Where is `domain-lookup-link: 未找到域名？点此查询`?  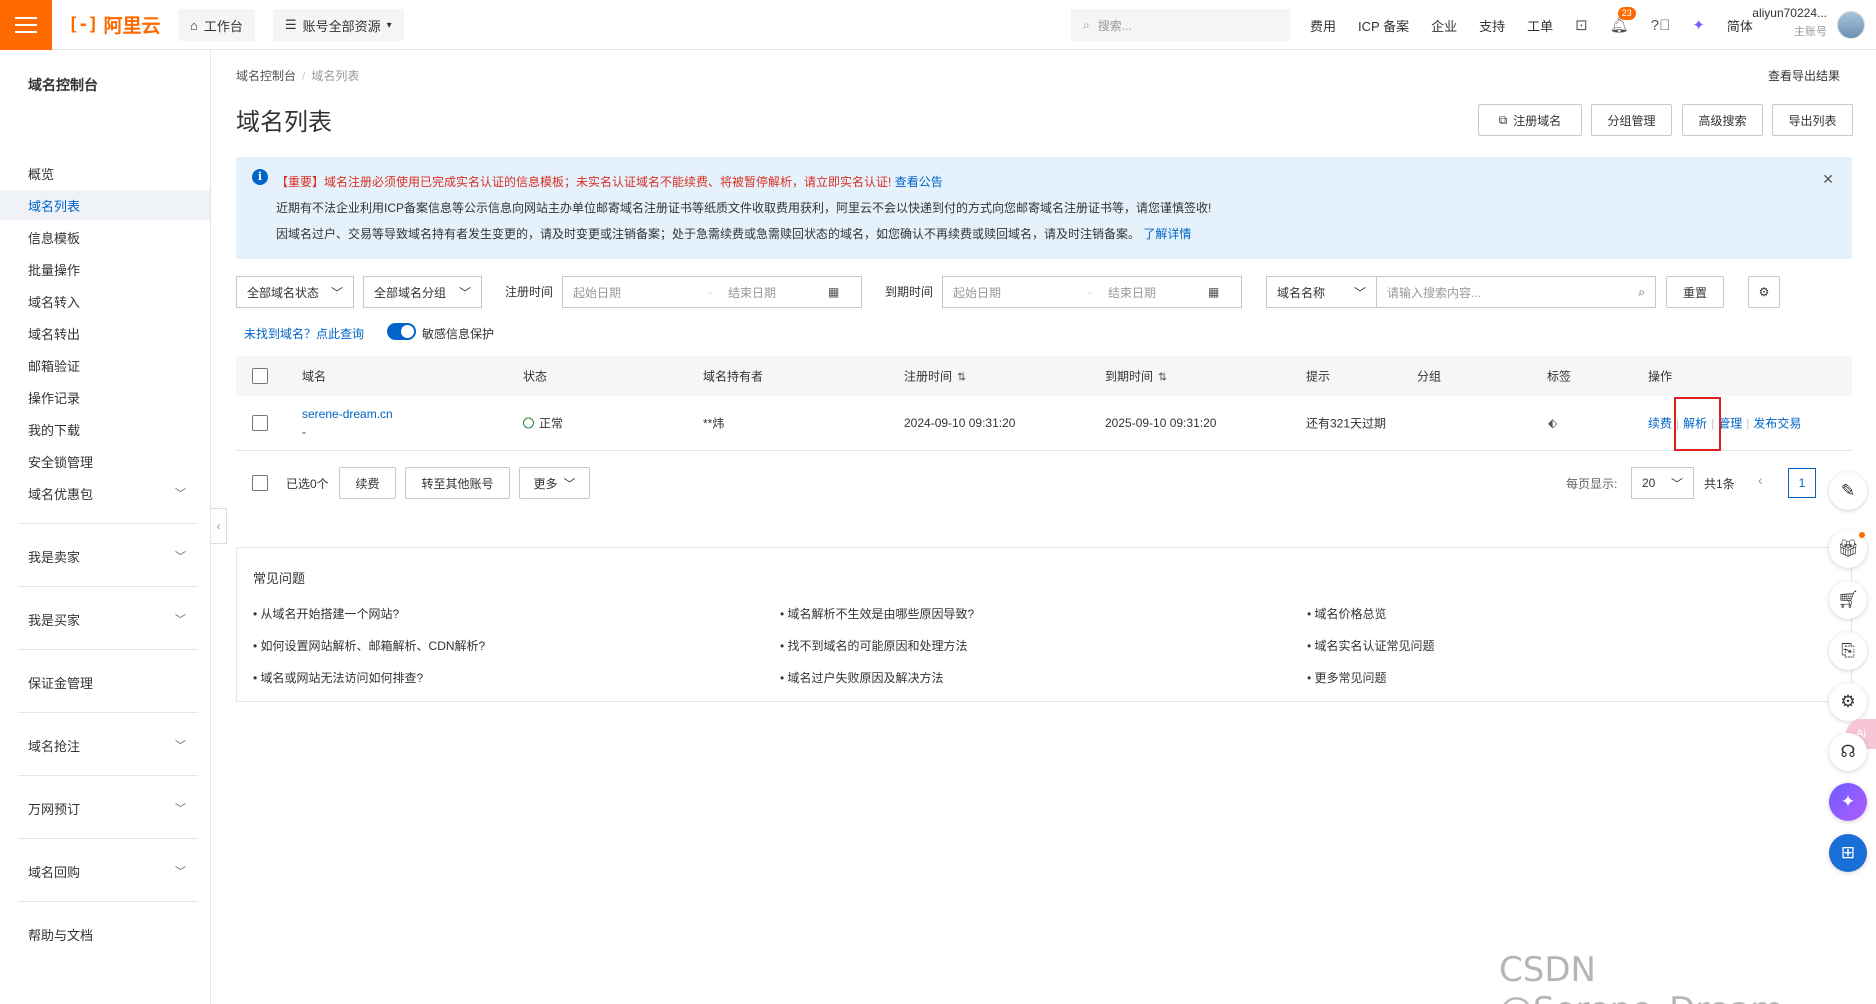 domain-lookup-link: 未找到域名？点此查询 is located at coordinates (304, 333).